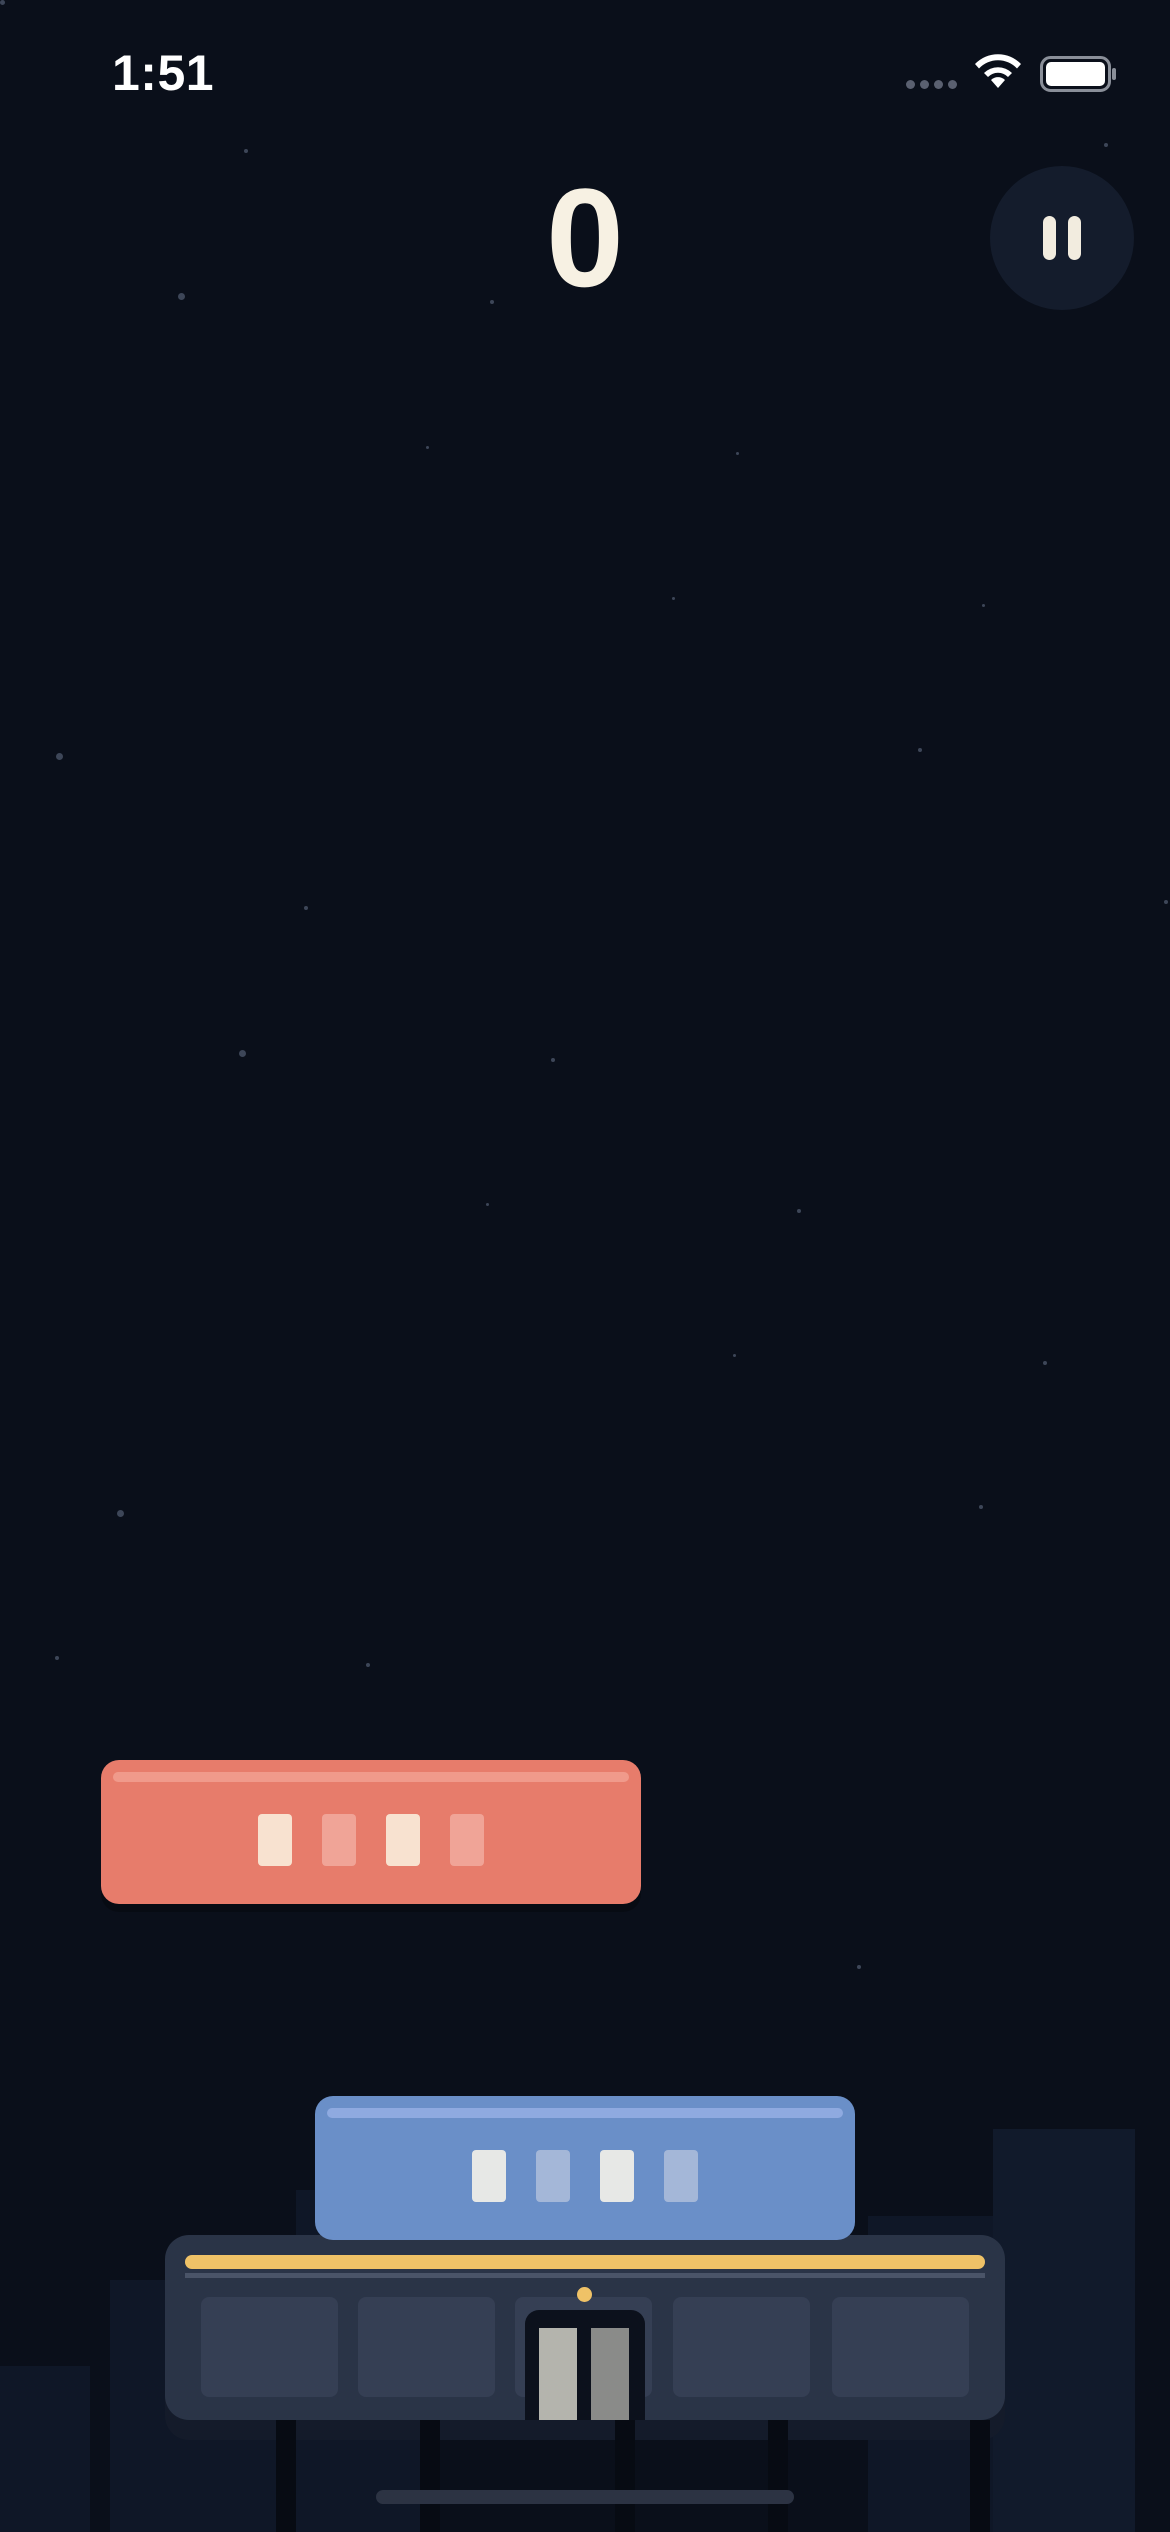 This screenshot has width=1170, height=2532. What do you see at coordinates (1062, 238) in the screenshot?
I see `pause-button` at bounding box center [1062, 238].